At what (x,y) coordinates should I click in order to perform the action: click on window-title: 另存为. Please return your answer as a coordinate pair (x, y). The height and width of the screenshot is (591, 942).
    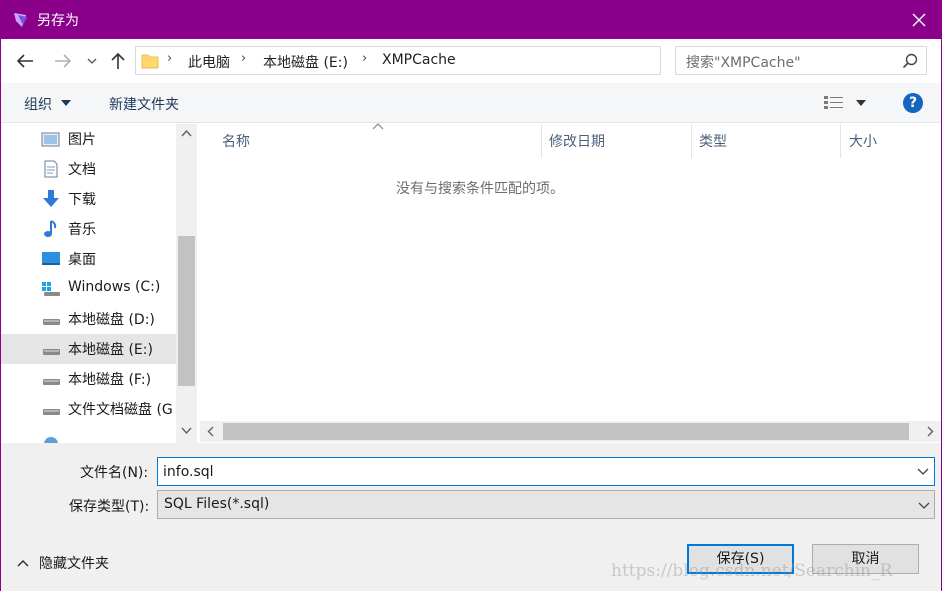
    Looking at the image, I should click on (58, 21).